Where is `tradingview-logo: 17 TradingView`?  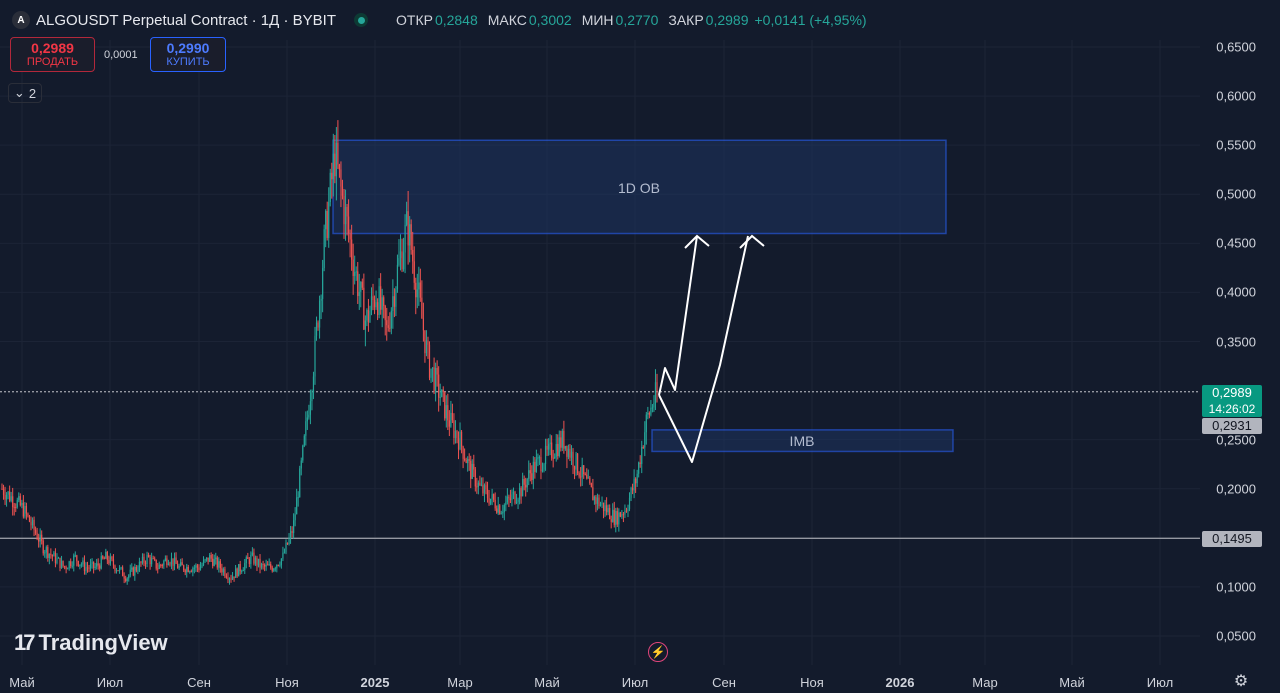 tradingview-logo: 17 TradingView is located at coordinates (91, 643).